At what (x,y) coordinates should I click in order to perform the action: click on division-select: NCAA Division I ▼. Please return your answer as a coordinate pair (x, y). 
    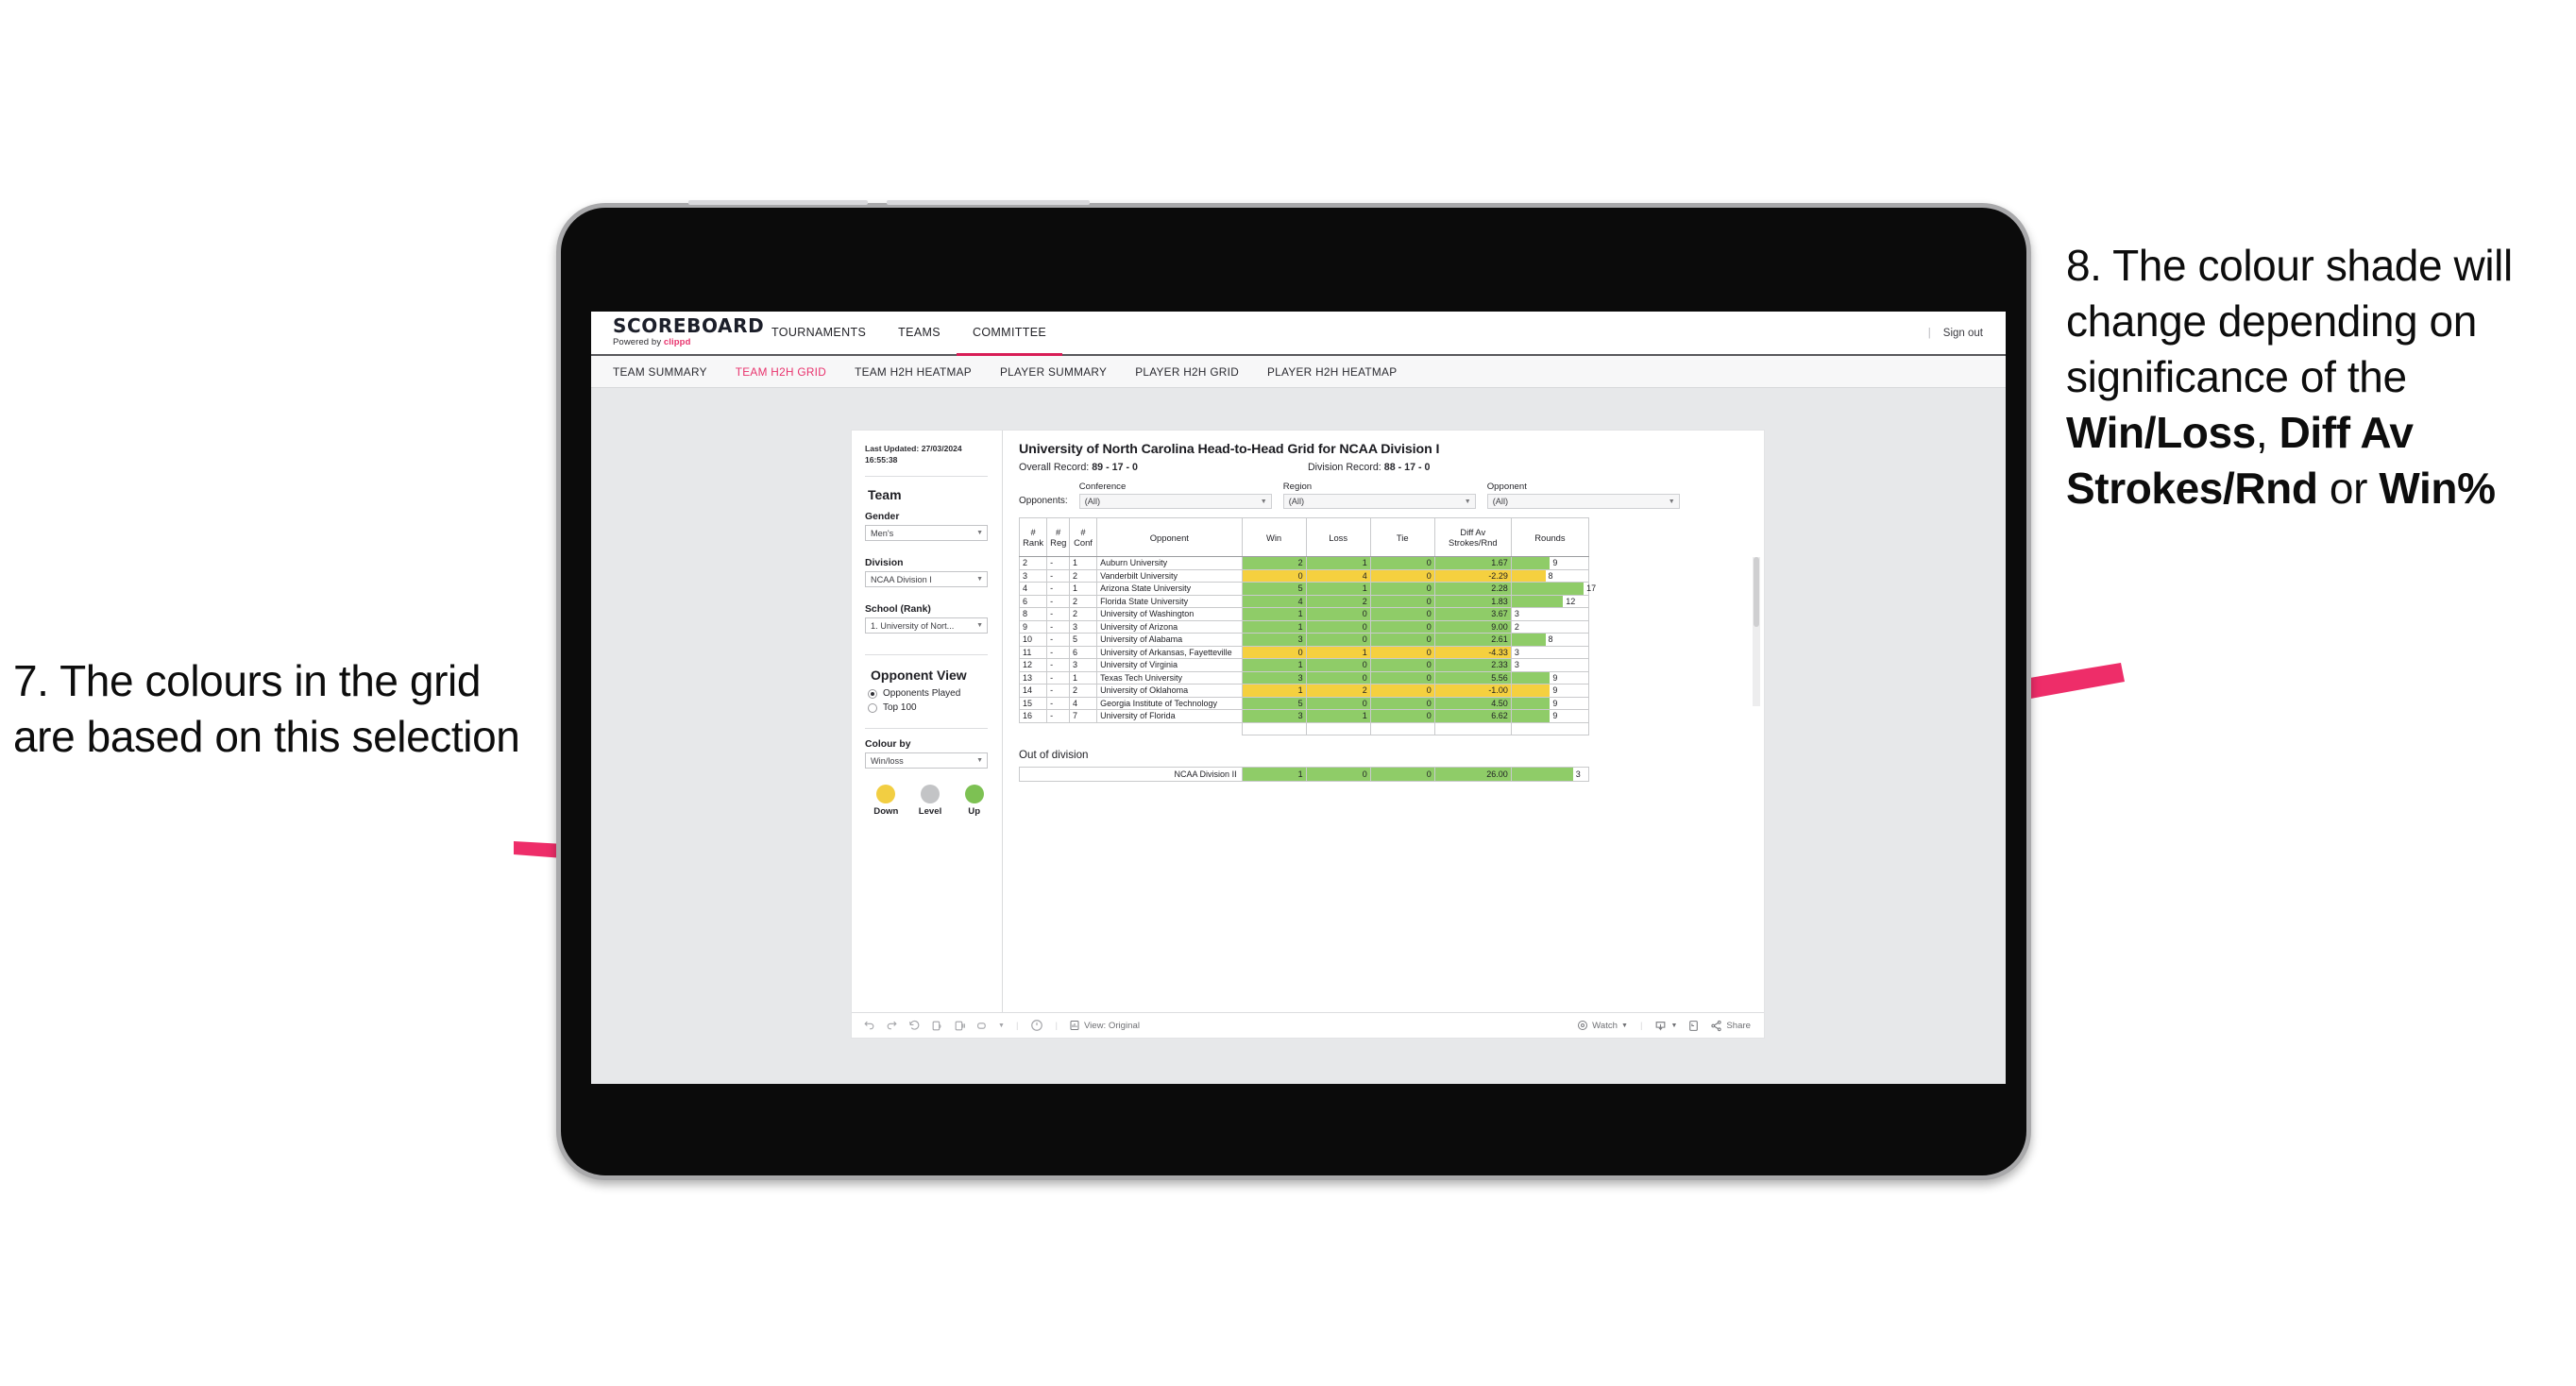
    Looking at the image, I should click on (926, 579).